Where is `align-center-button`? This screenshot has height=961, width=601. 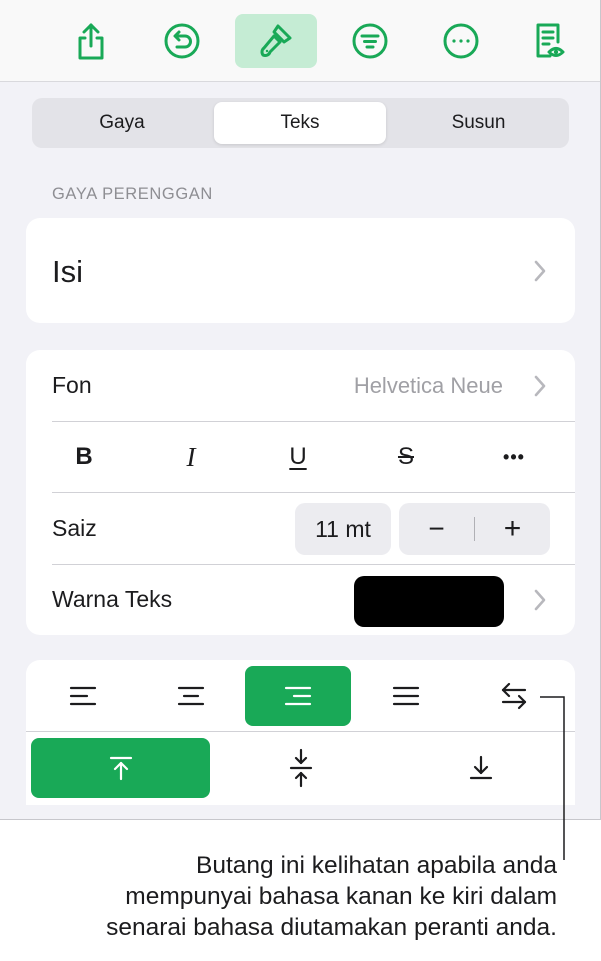
align-center-button is located at coordinates (191, 696).